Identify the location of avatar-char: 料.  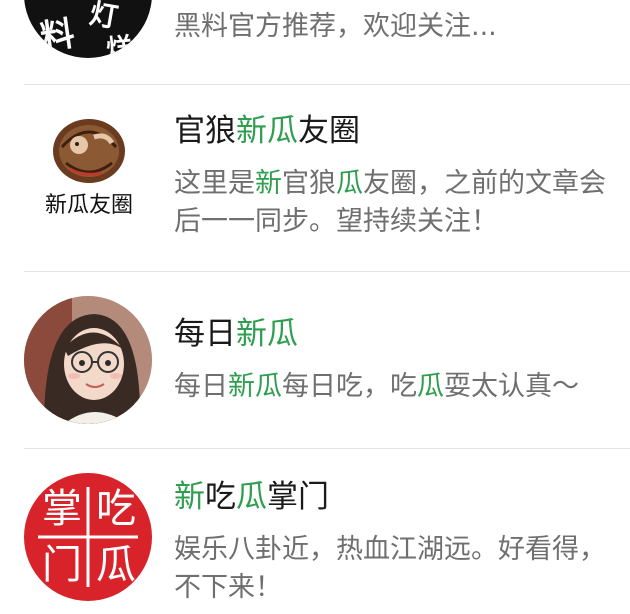
(57, 35).